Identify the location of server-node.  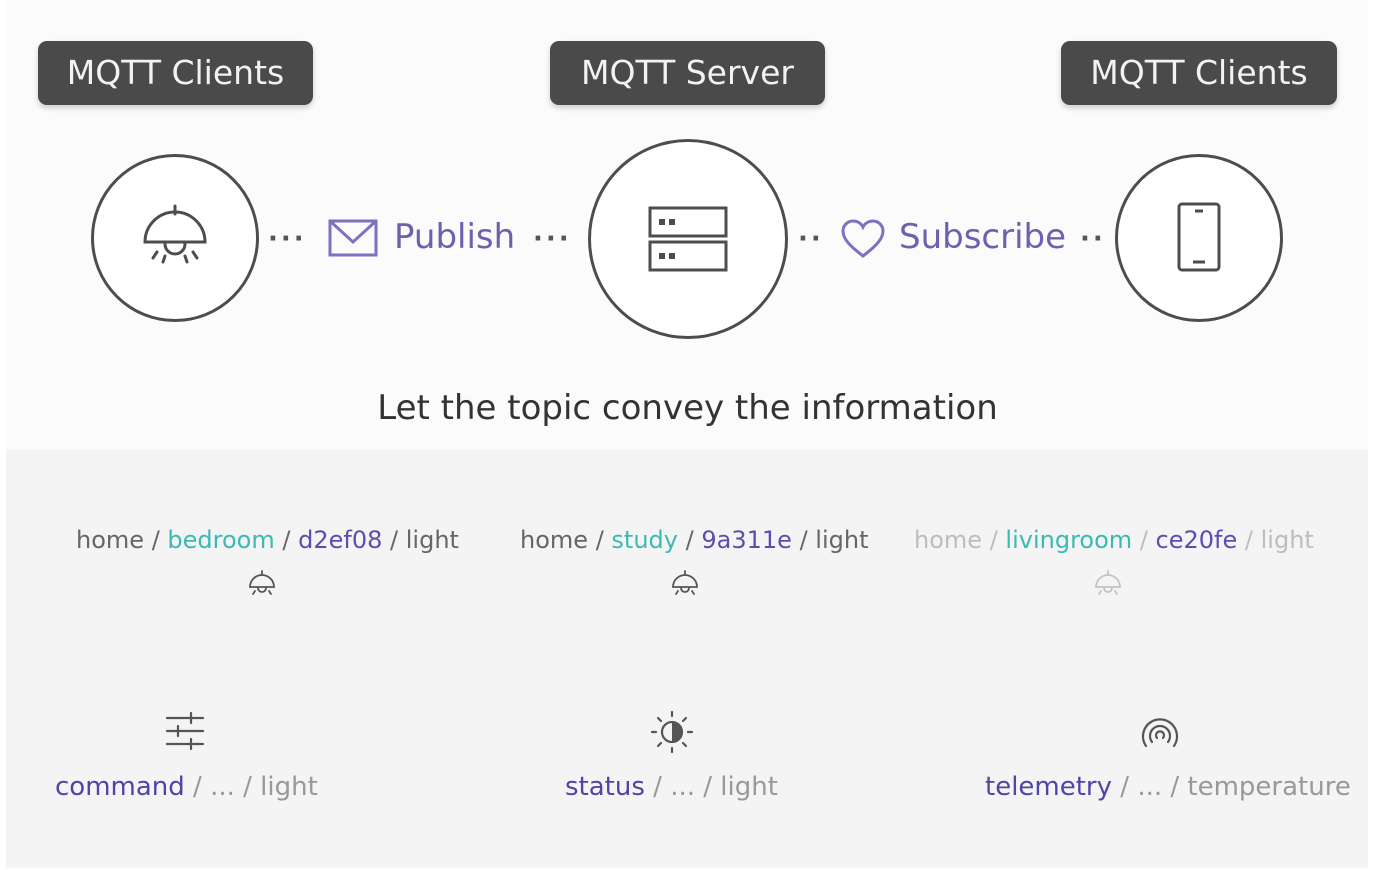
(688, 239).